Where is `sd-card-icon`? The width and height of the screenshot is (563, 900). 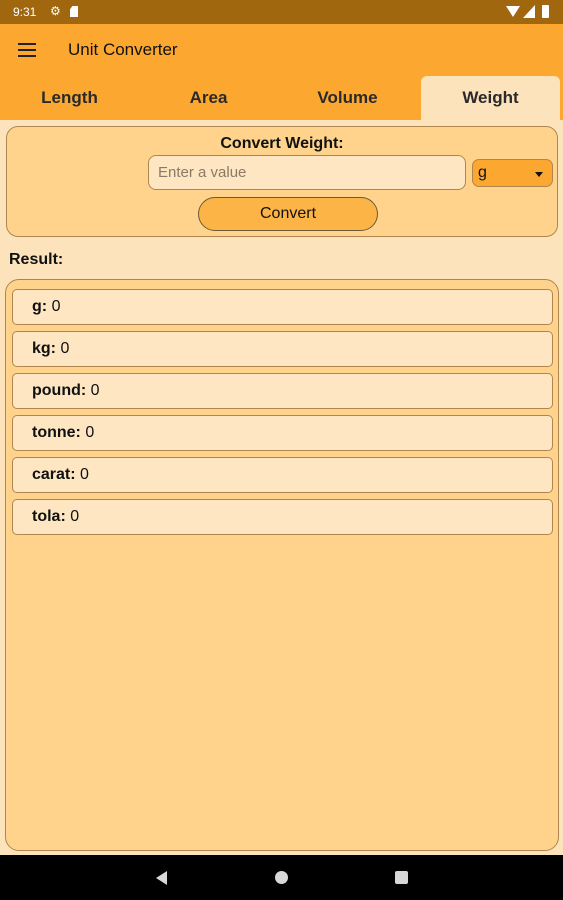
sd-card-icon is located at coordinates (74, 11).